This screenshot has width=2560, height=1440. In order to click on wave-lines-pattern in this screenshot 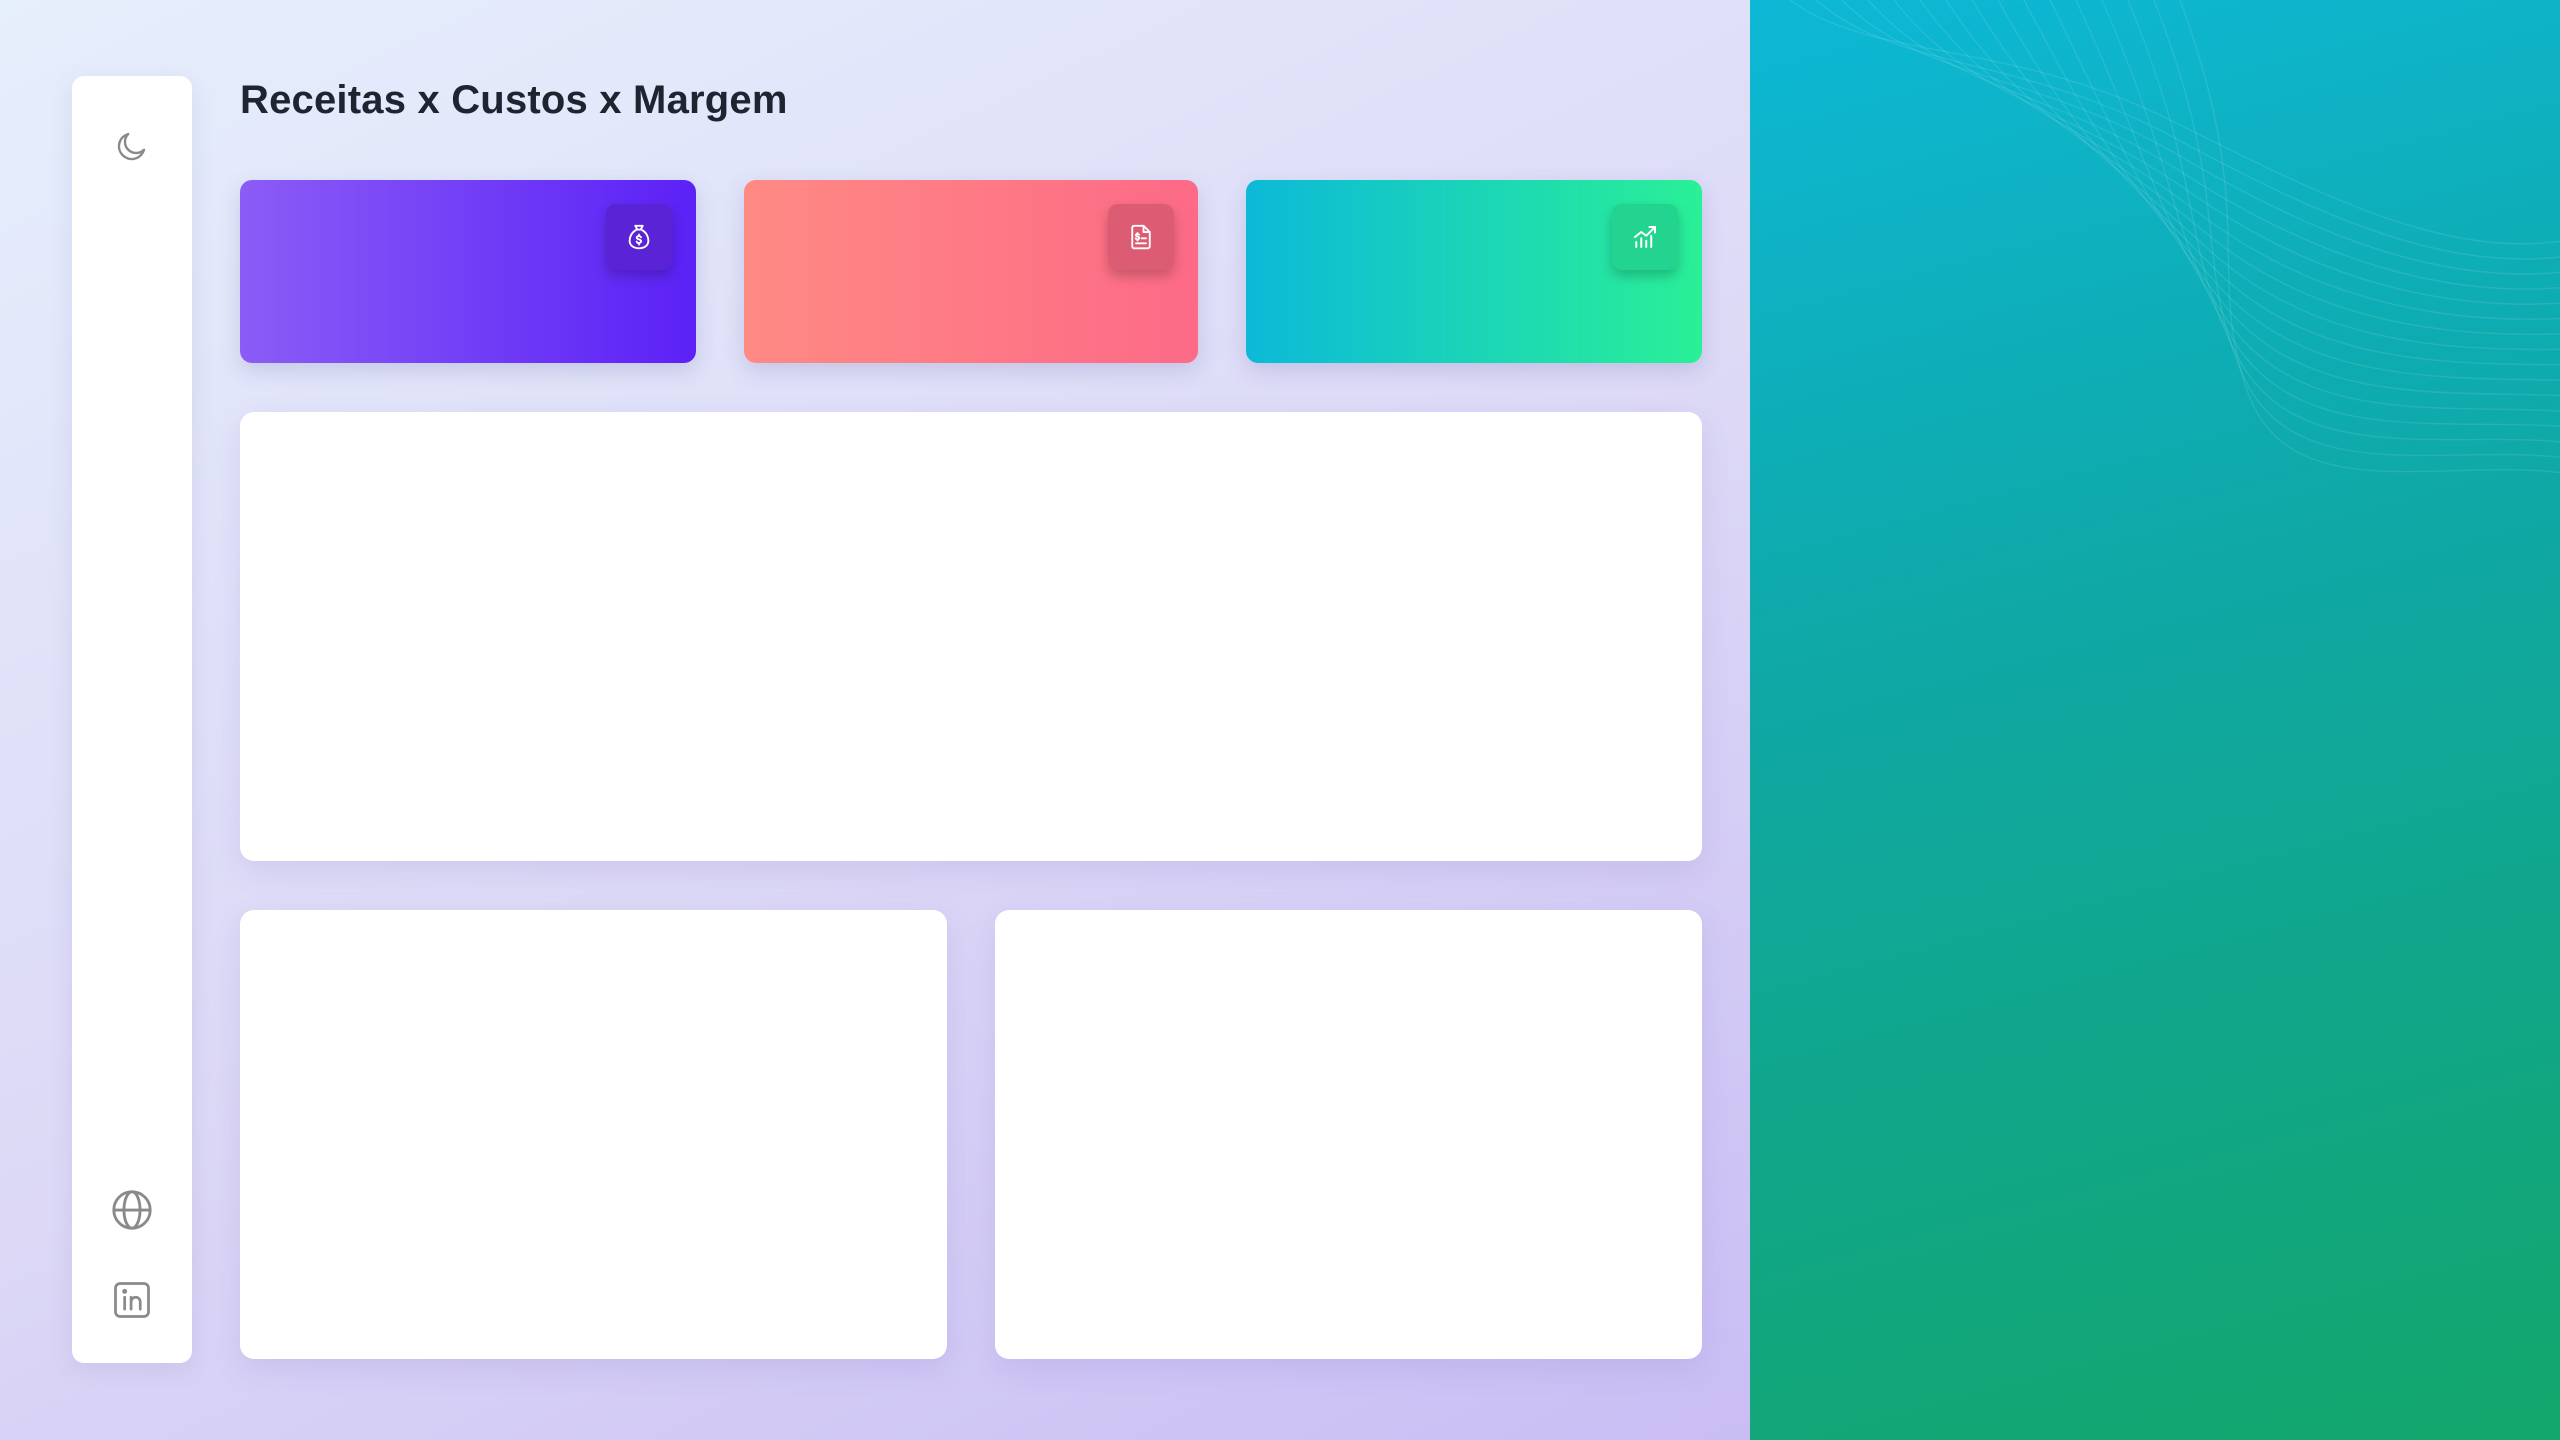, I will do `click(2174, 237)`.